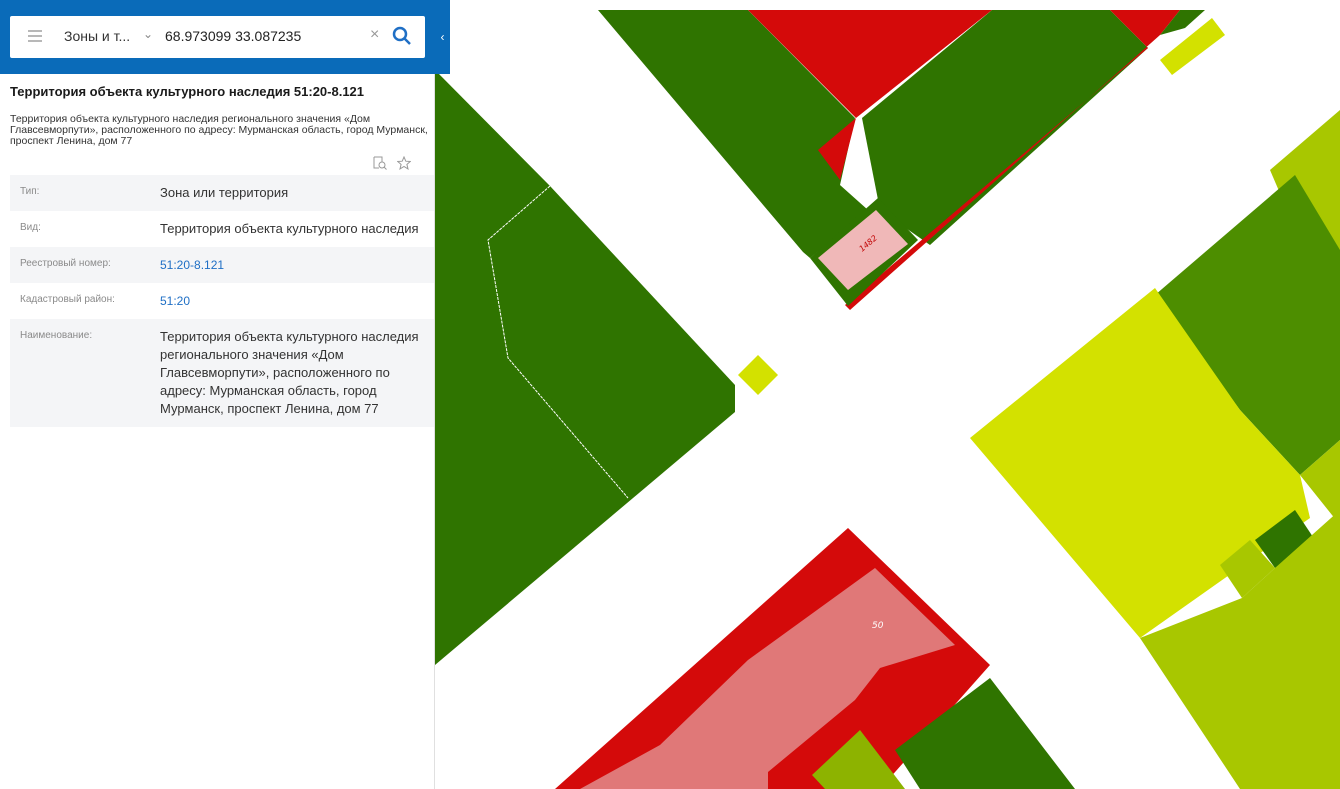 The width and height of the screenshot is (1340, 789). Describe the element at coordinates (292, 265) in the screenshot. I see `registry-number-link: 51:20-8.121` at that location.